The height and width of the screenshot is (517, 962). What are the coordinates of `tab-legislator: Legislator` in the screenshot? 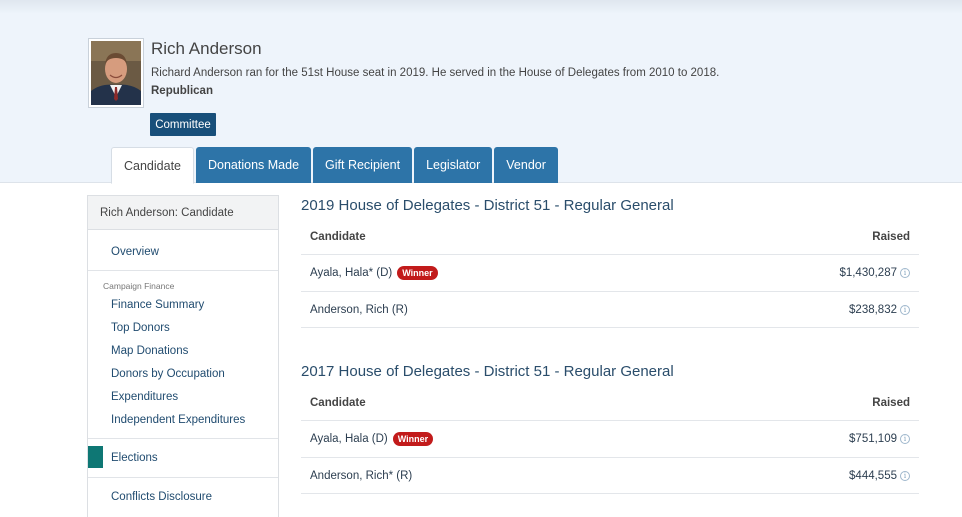 It's located at (453, 165).